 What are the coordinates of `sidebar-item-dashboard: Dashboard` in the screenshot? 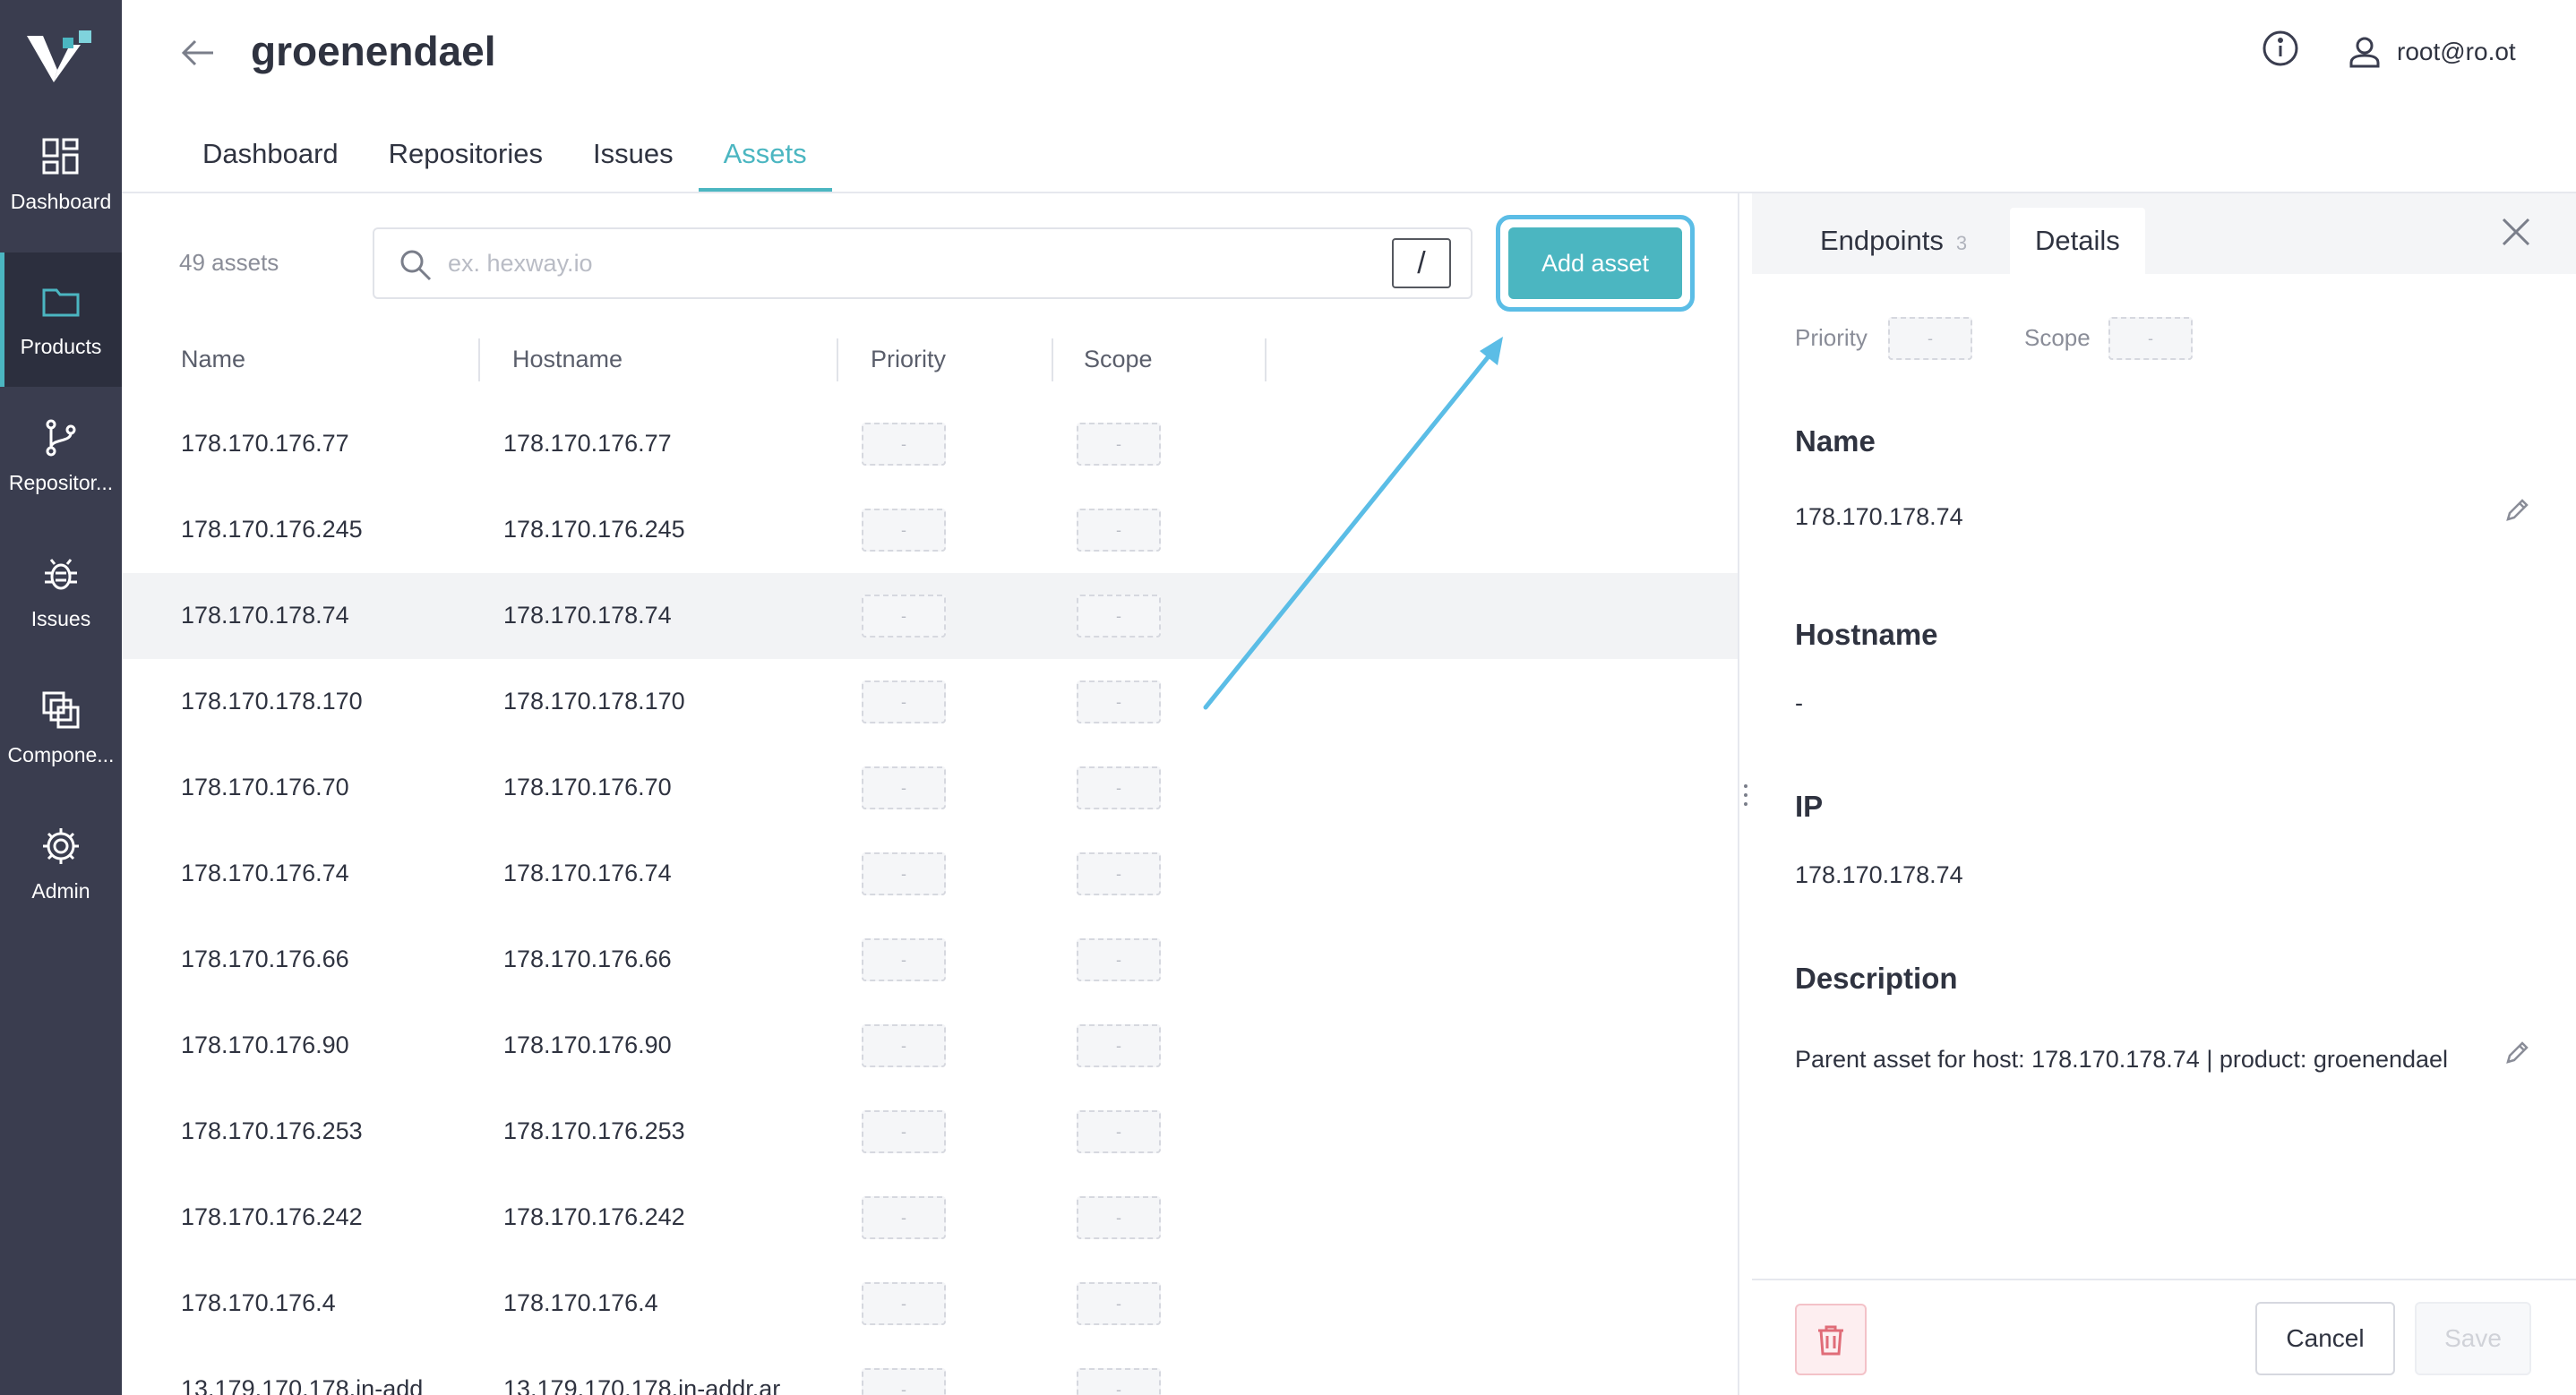 It's located at (61, 174).